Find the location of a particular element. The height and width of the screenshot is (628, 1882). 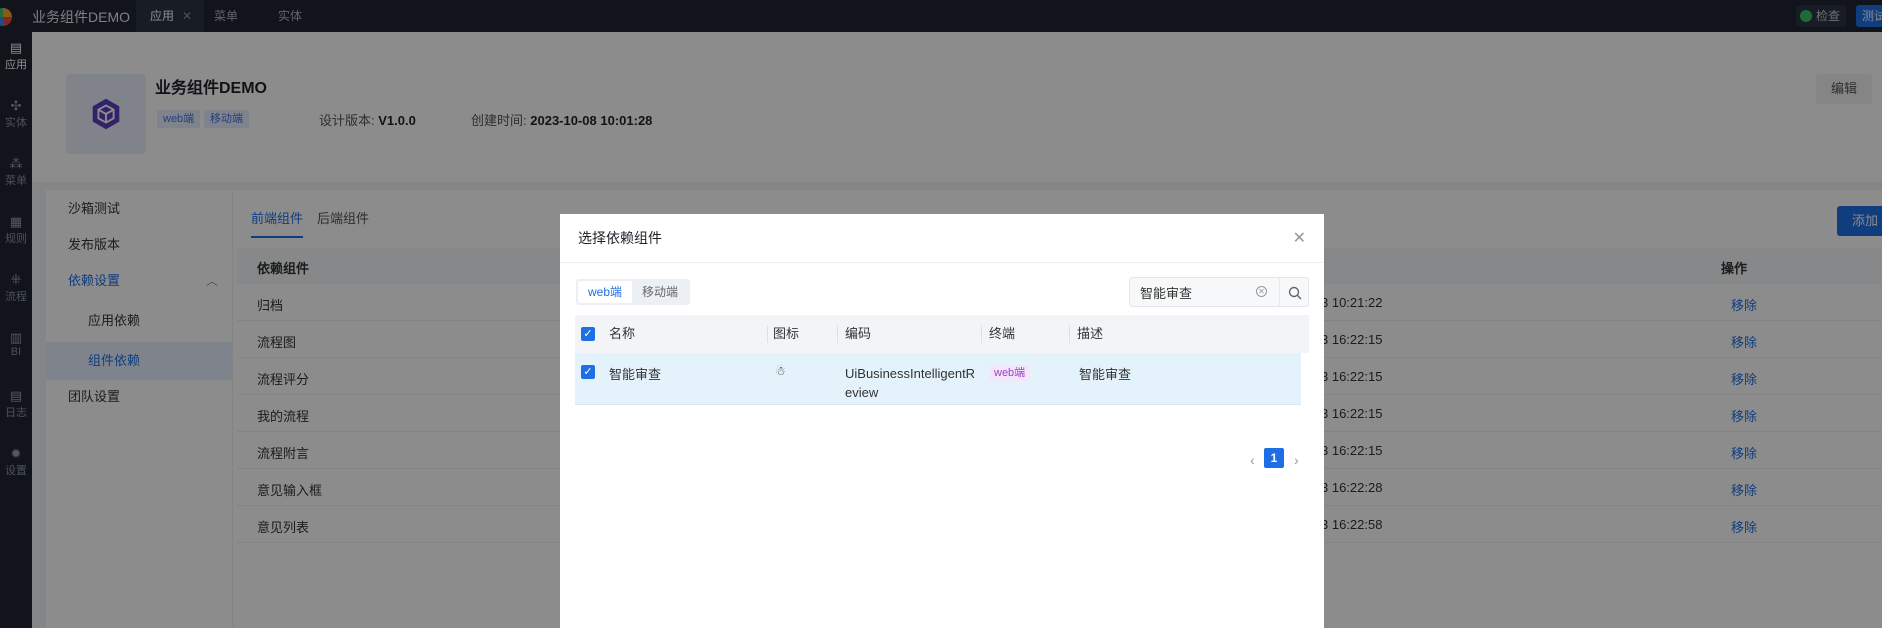

clear-icon: ✕ is located at coordinates (1261, 291).